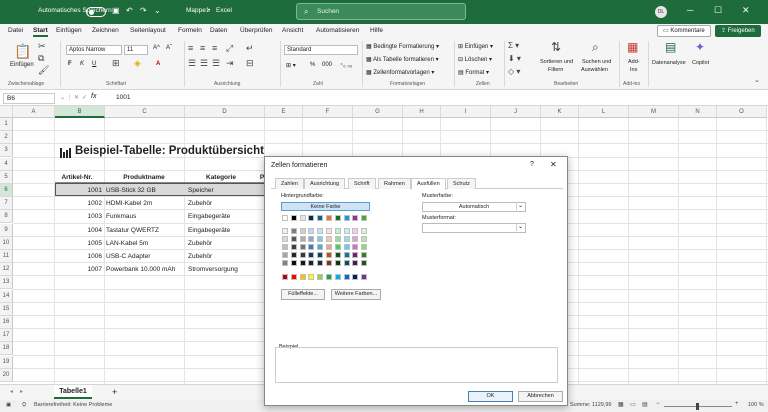  I want to click on cell-produktname: Tastatur QWERTZ, so click(145, 230).